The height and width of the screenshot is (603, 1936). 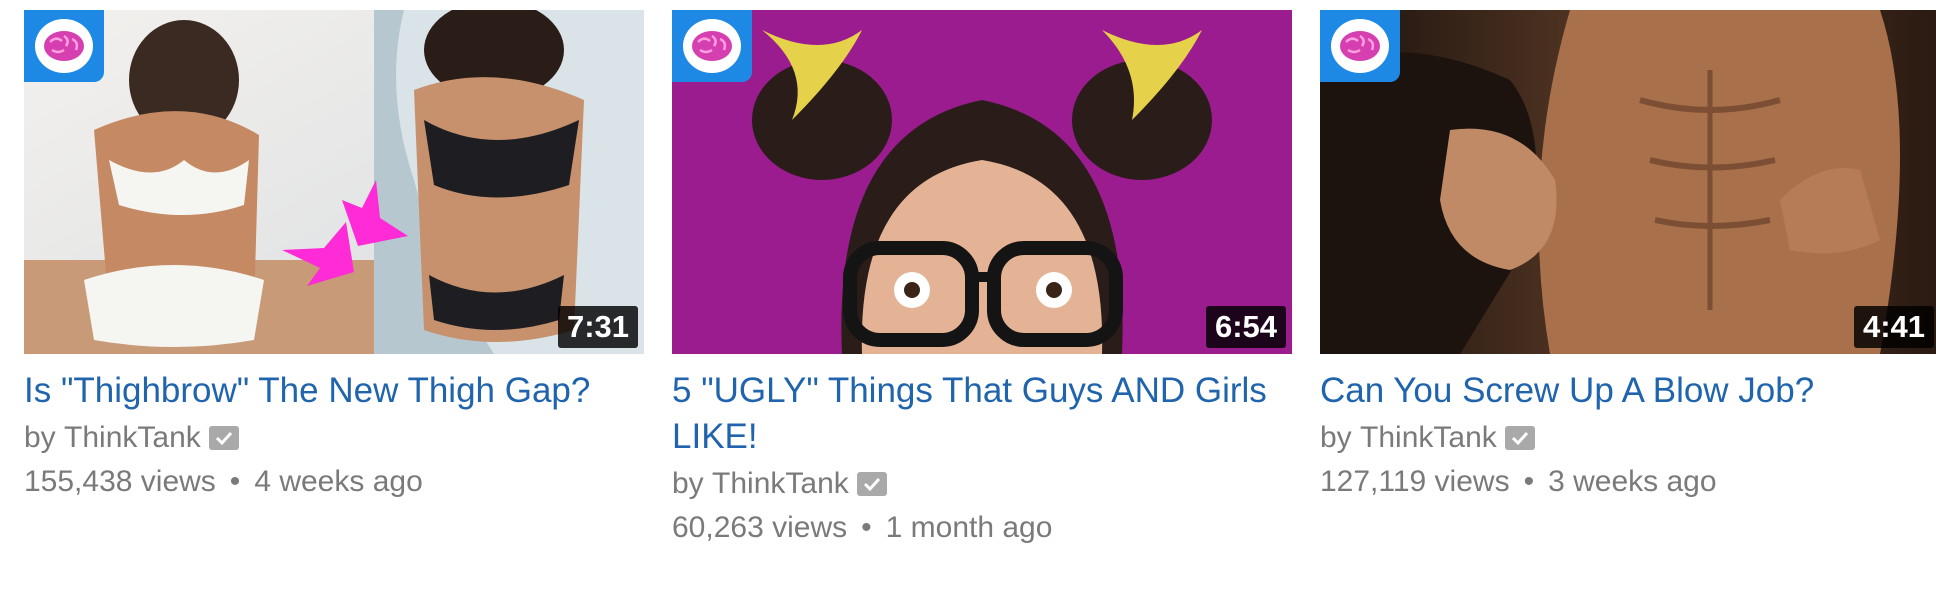 I want to click on upload-age: 4 weeks ago, so click(x=338, y=481).